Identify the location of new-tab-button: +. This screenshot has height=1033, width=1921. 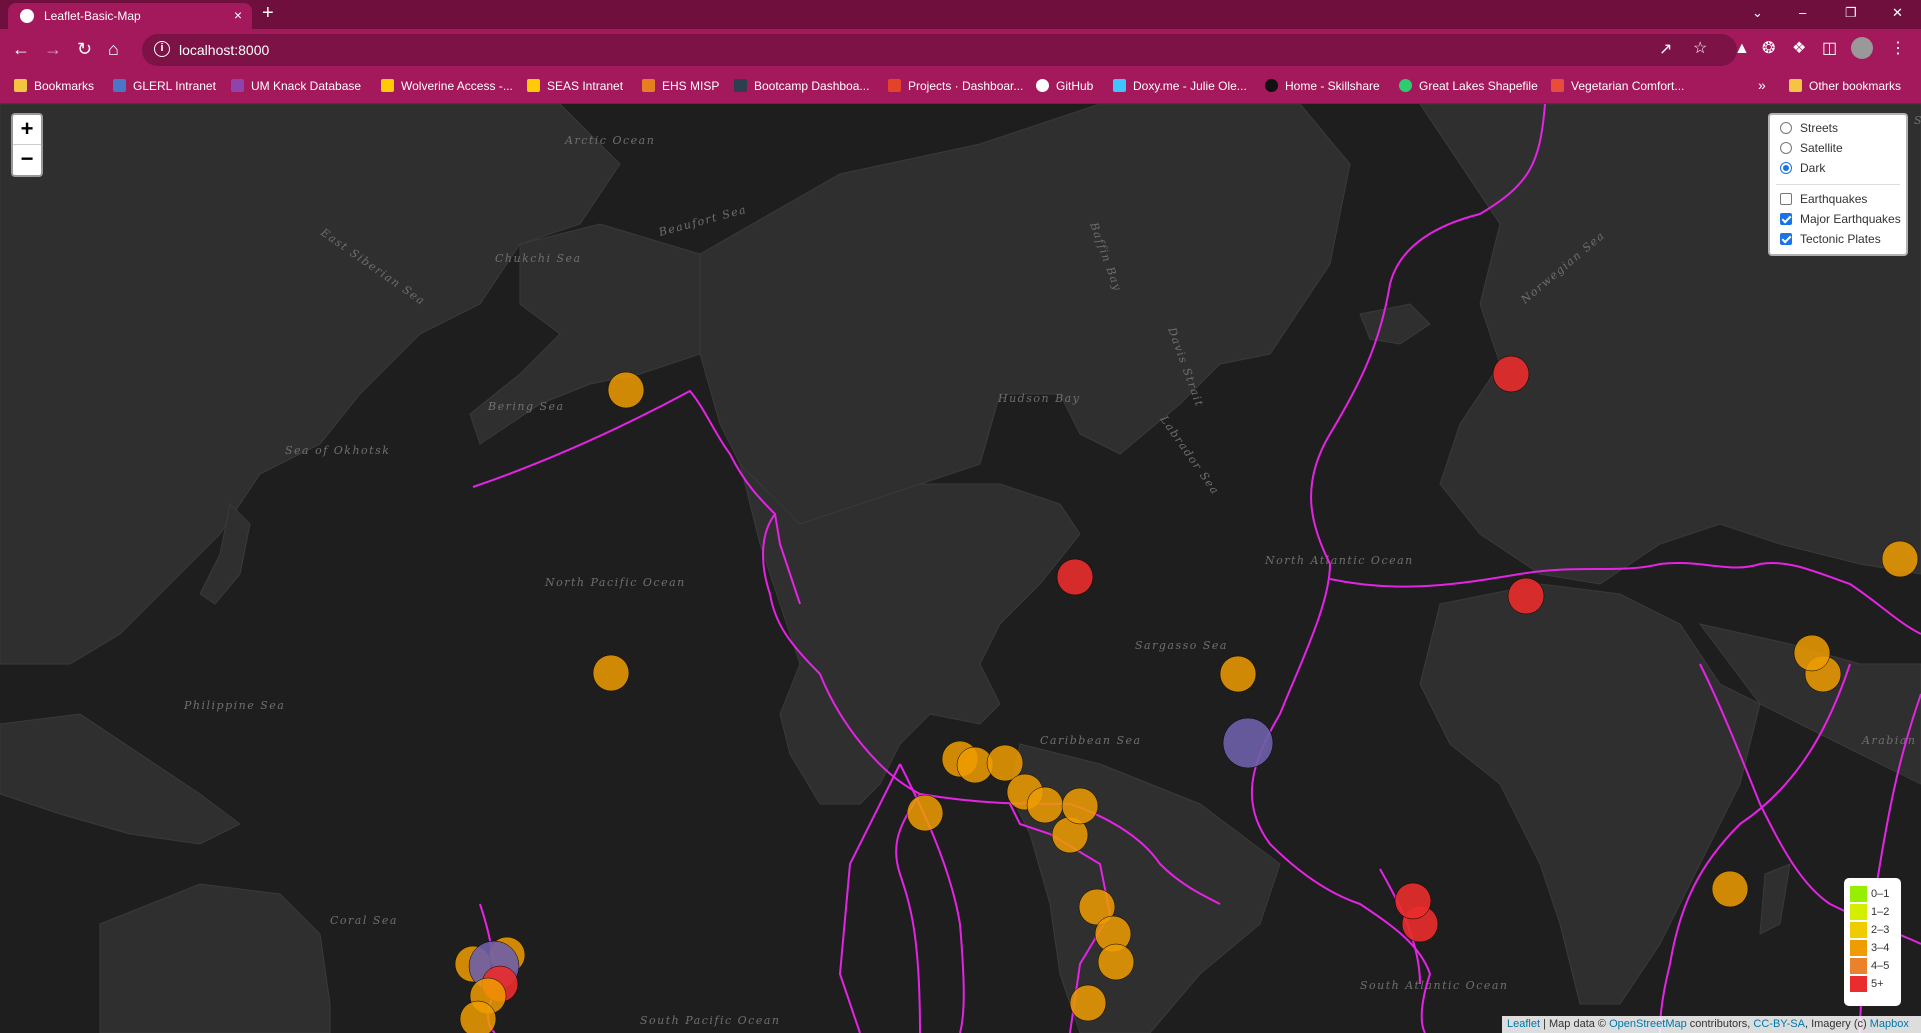
(268, 13).